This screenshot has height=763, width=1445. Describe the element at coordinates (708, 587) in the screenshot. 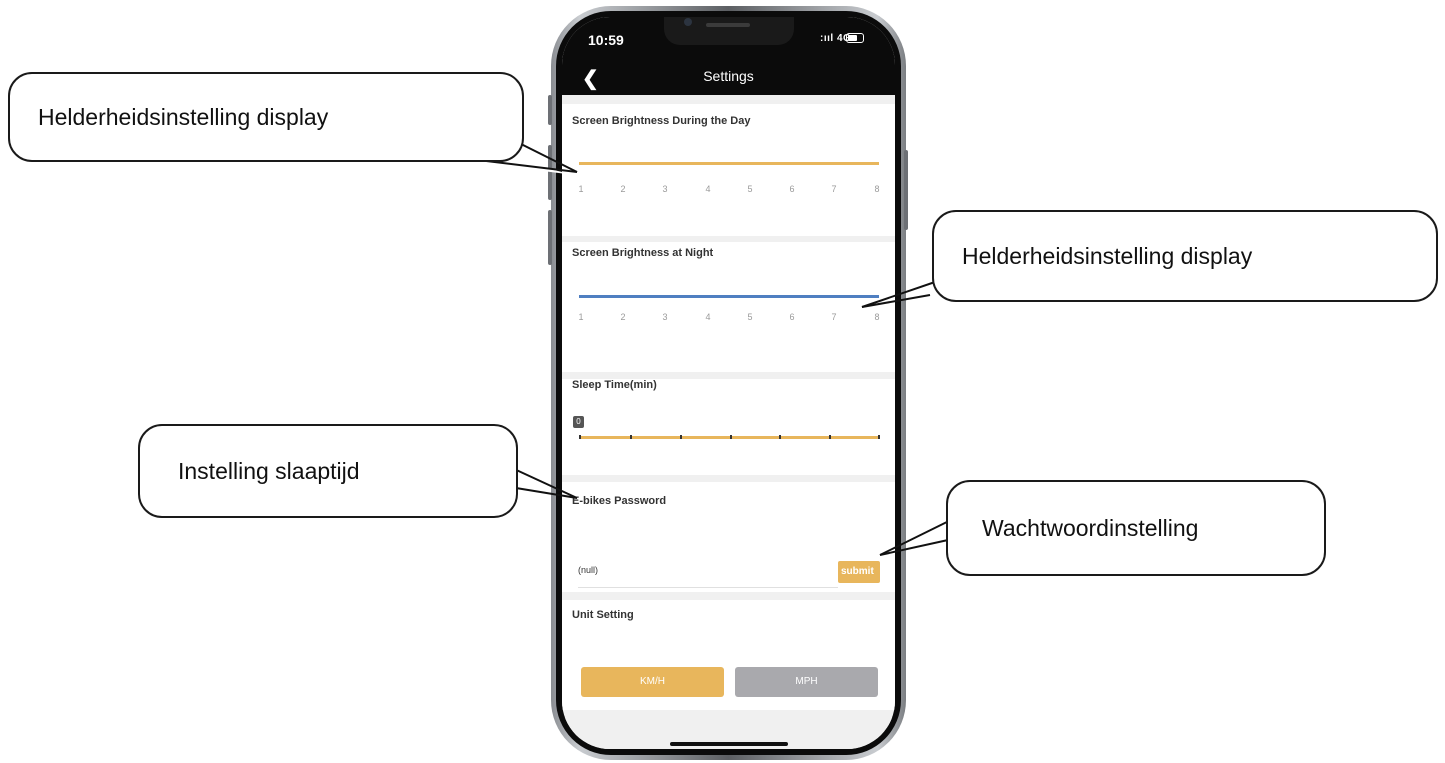

I see `password-underline` at that location.